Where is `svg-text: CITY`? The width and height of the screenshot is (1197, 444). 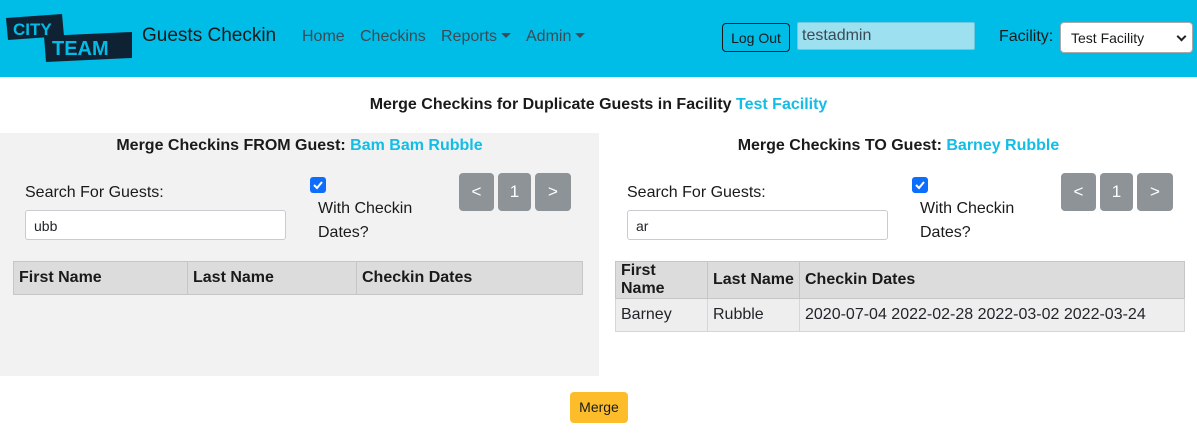 svg-text: CITY is located at coordinates (32, 29).